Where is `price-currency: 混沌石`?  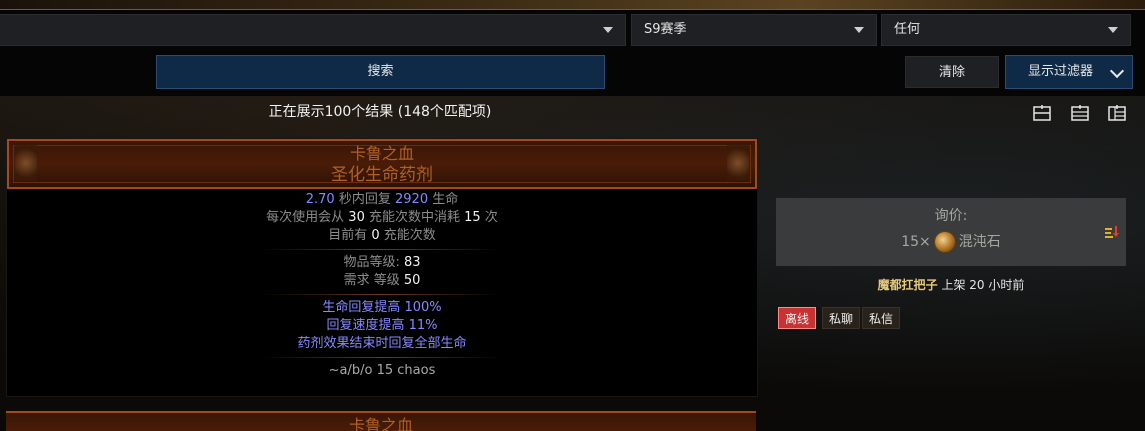 price-currency: 混沌石 is located at coordinates (979, 242).